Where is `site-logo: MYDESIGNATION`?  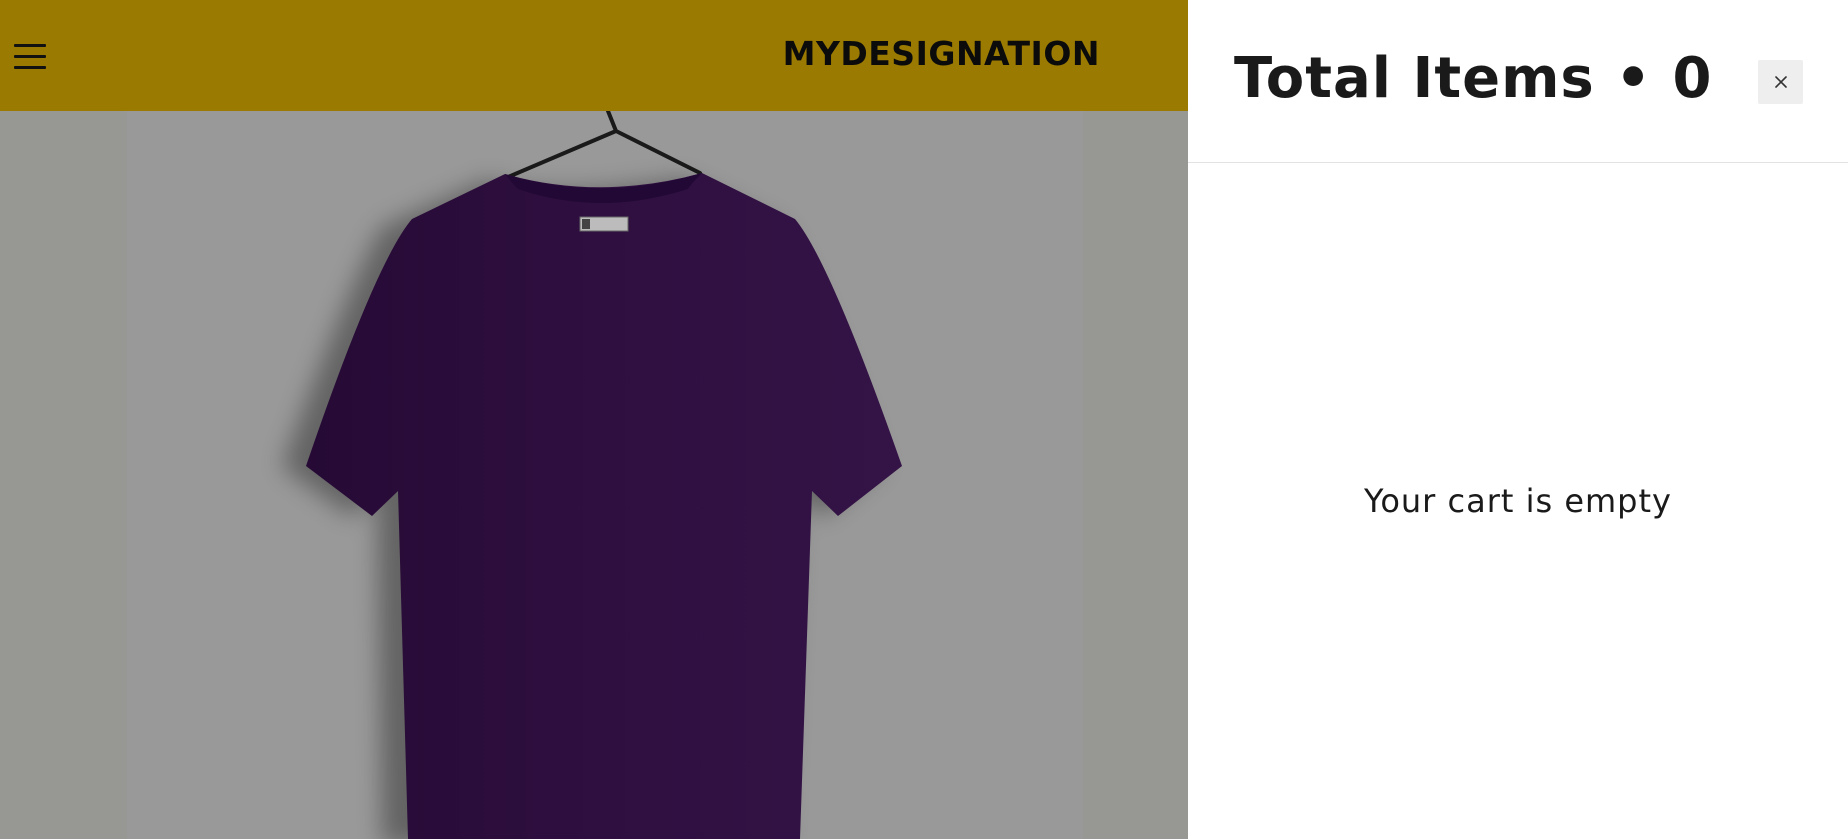 site-logo: MYDESIGNATION is located at coordinates (920, 53).